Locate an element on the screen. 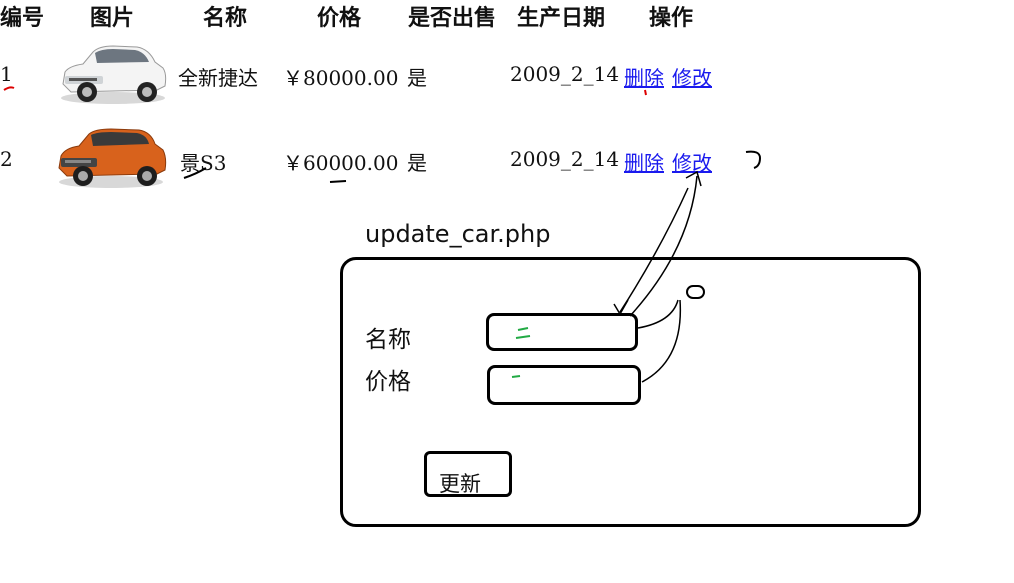 The height and width of the screenshot is (583, 1014). bracket-mark is located at coordinates (753, 159).